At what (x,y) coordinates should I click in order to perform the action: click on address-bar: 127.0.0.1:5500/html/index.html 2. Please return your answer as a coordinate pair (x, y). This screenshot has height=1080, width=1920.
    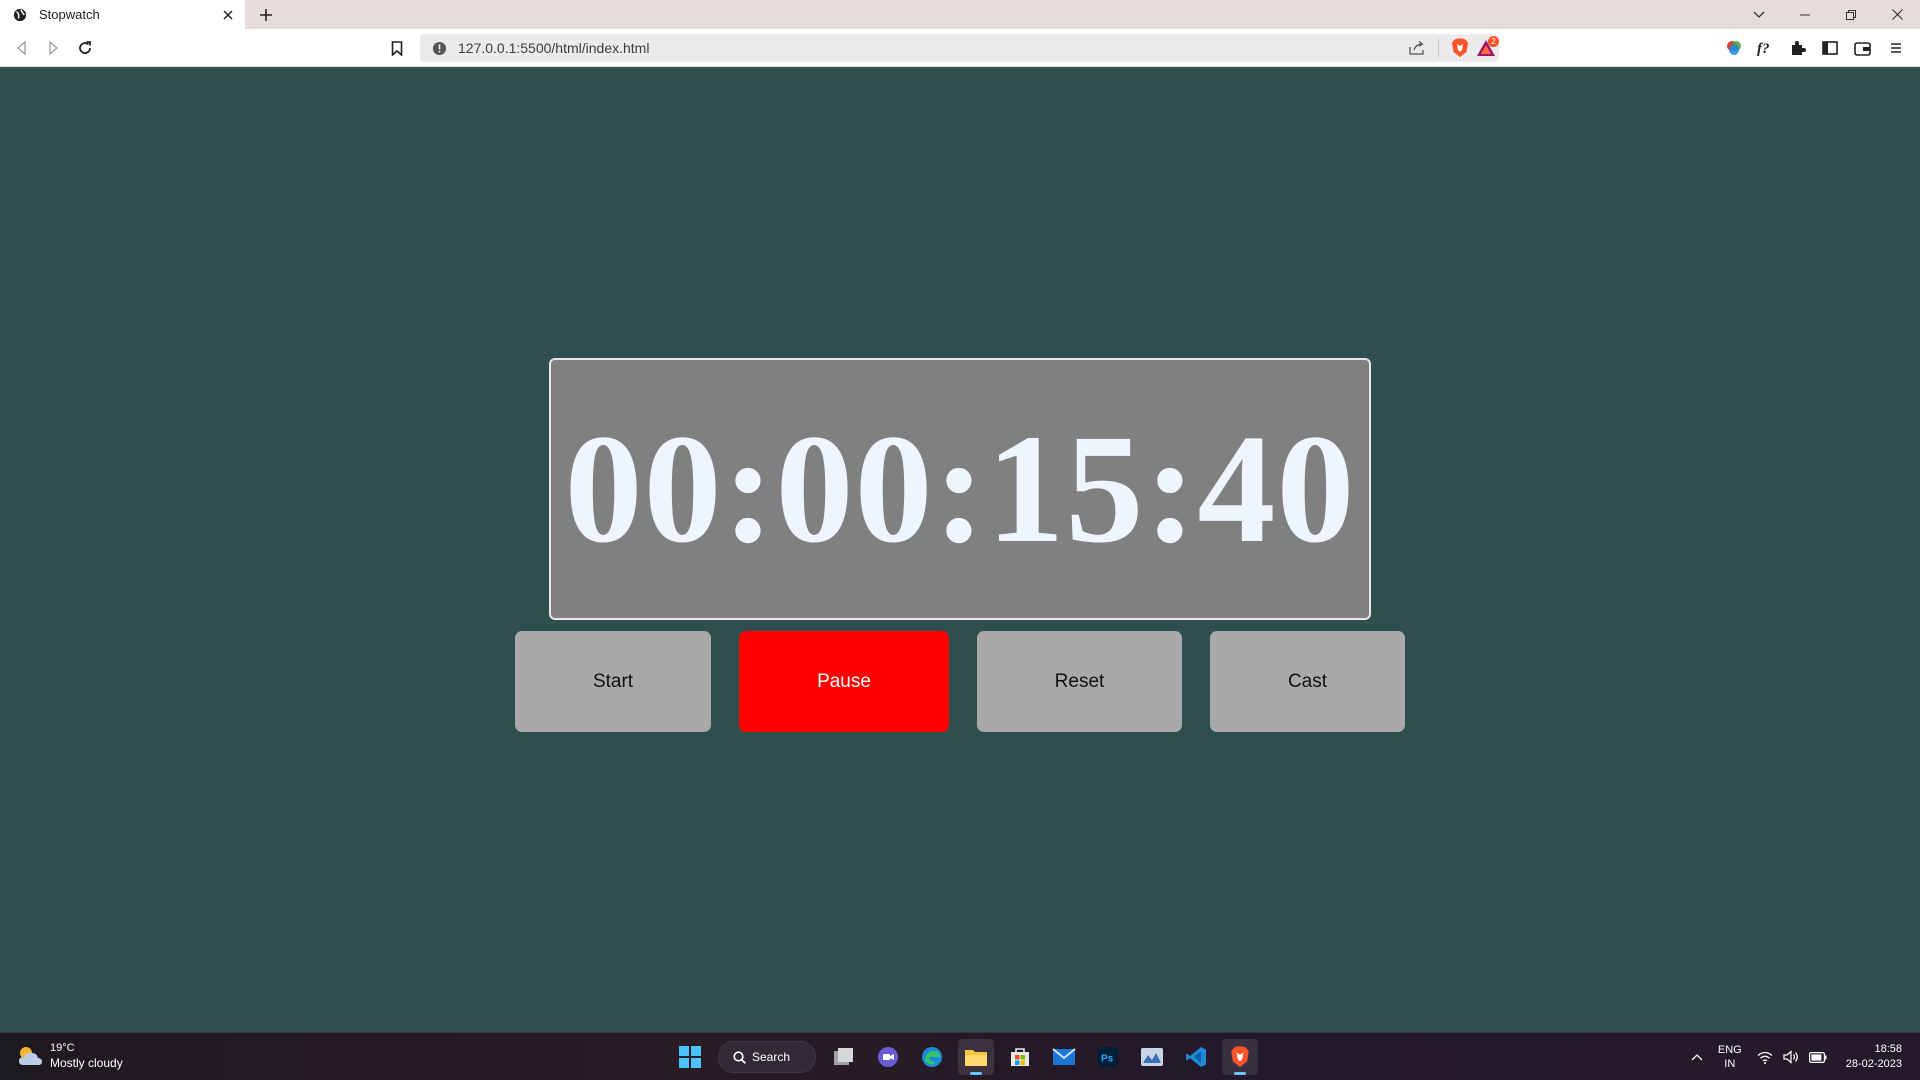
    Looking at the image, I should click on (959, 48).